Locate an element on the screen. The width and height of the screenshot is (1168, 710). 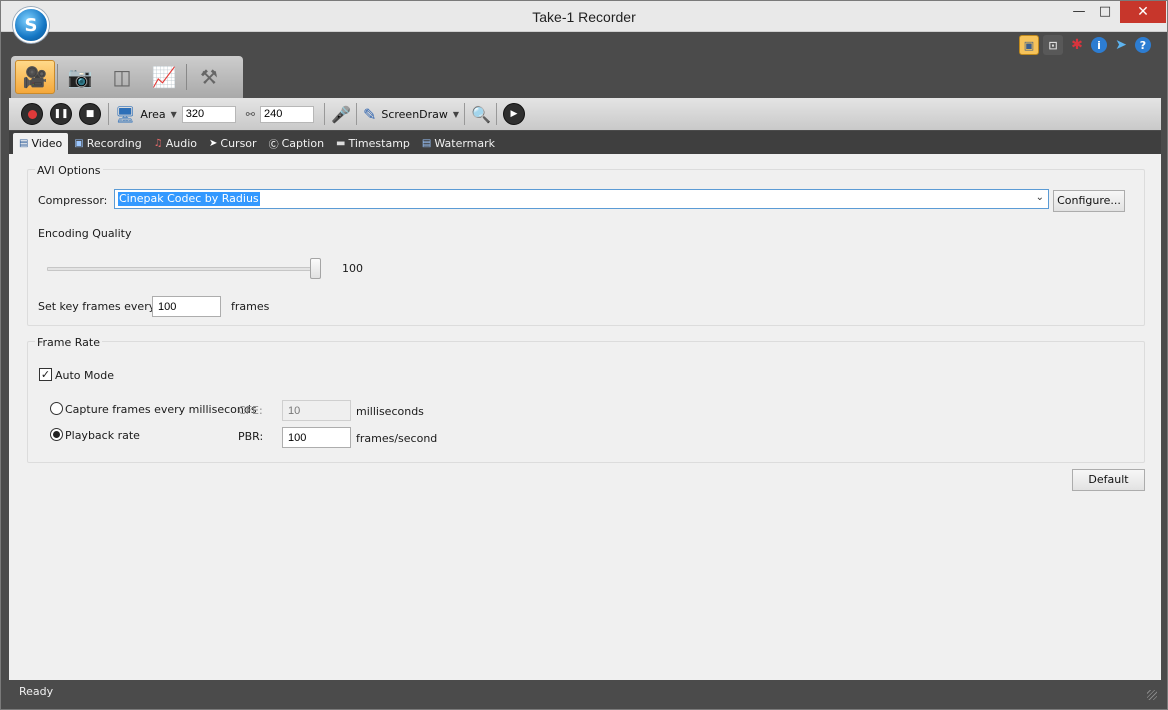
zoom-icon: 🔍 is located at coordinates (481, 114).